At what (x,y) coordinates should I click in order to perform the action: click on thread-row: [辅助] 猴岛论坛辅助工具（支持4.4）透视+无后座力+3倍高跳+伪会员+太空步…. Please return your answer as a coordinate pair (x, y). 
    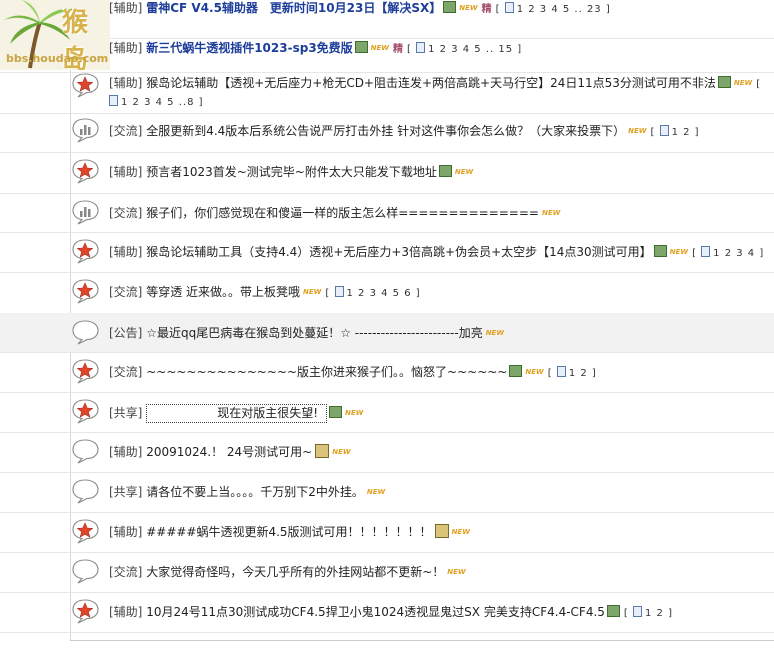
    Looking at the image, I should click on (387, 252).